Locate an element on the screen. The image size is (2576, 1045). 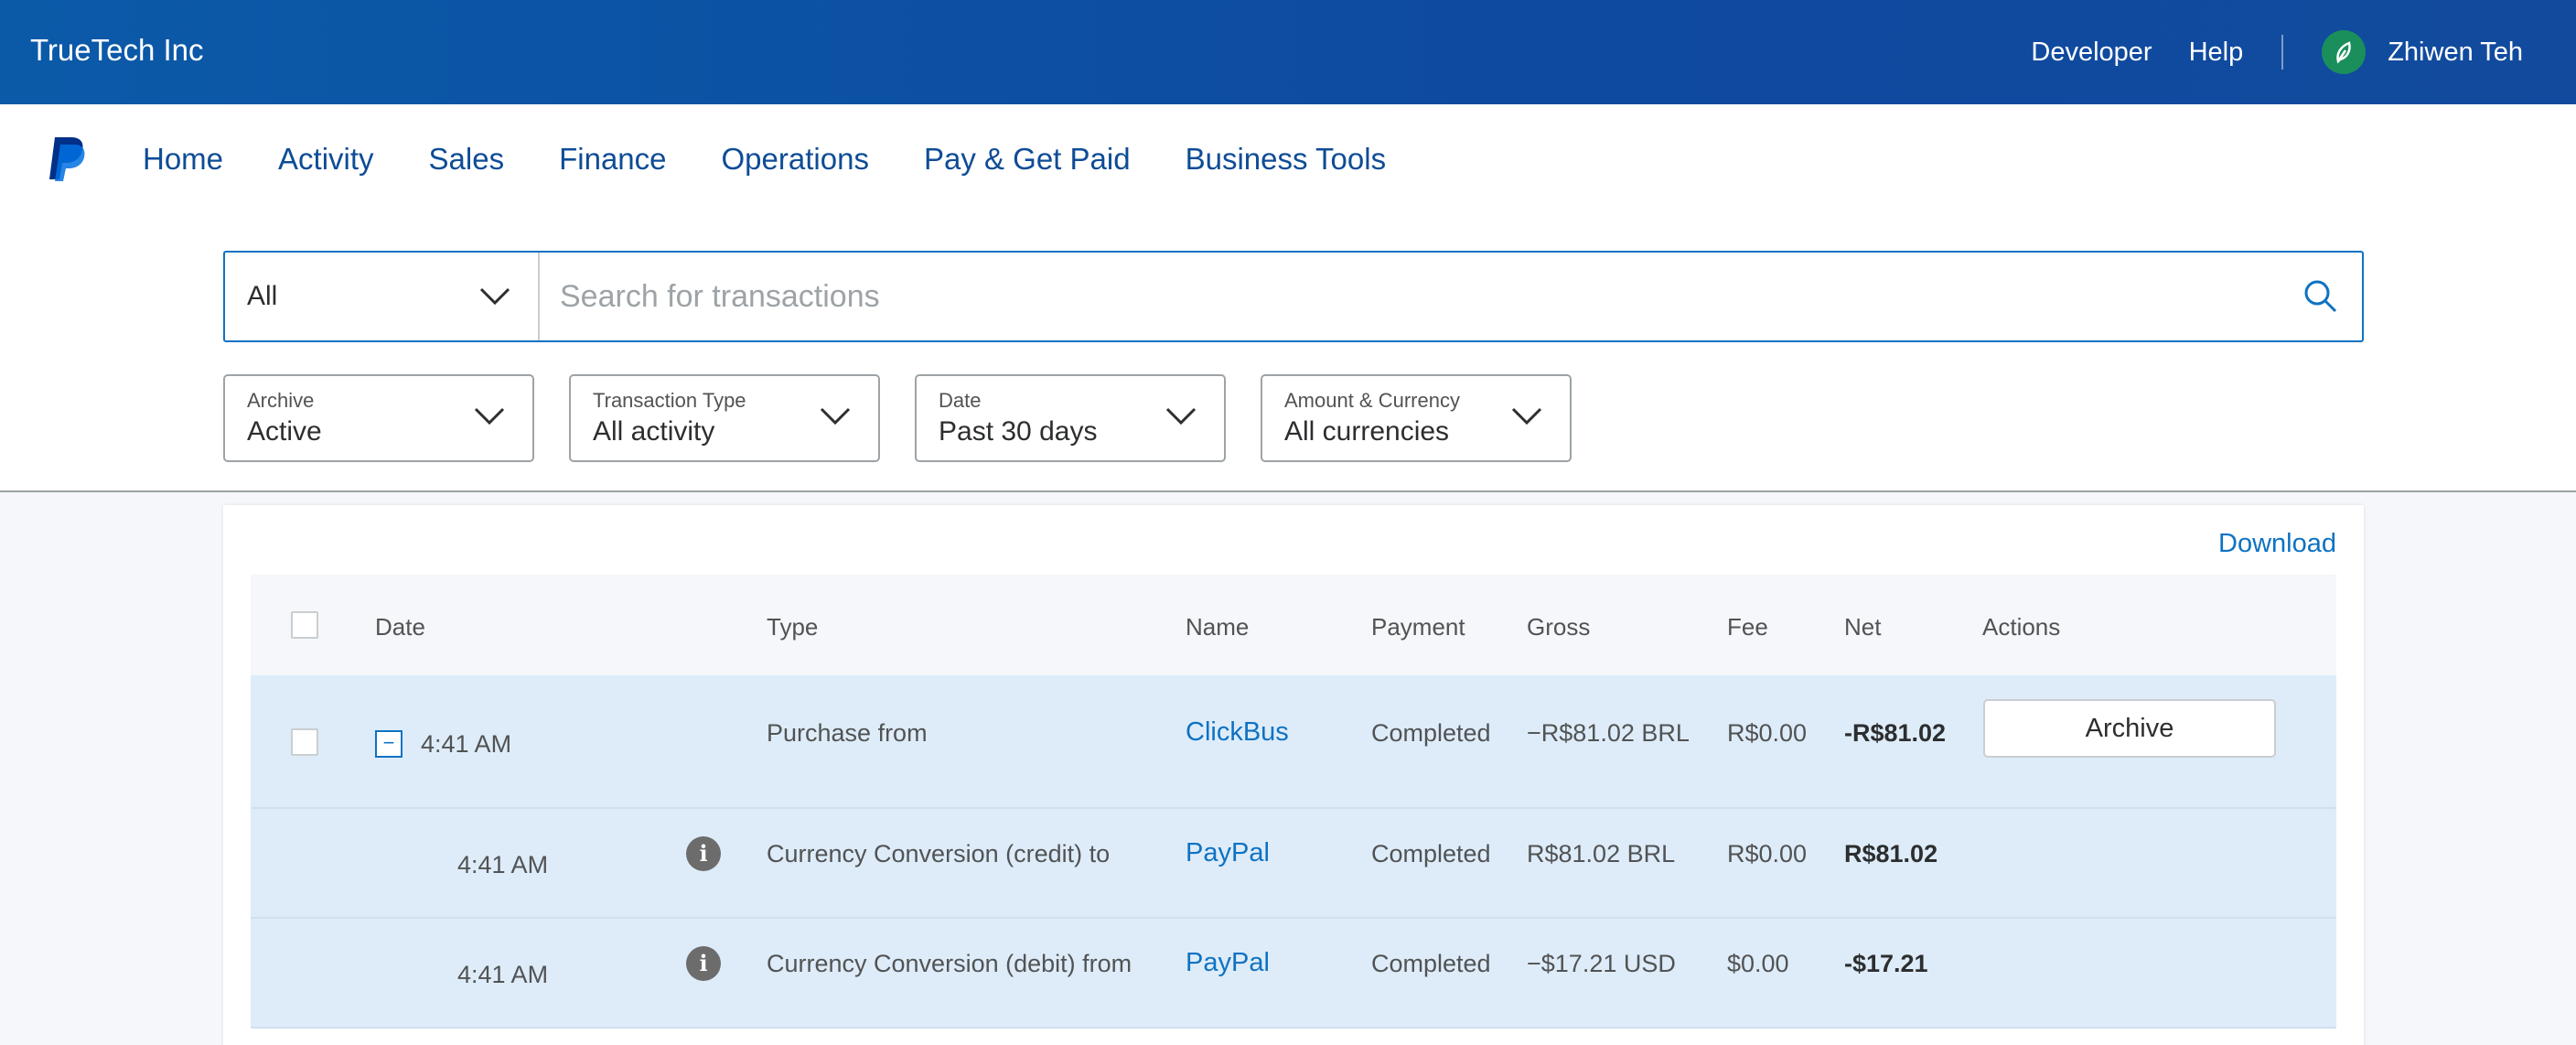
top-divider is located at coordinates (2282, 52).